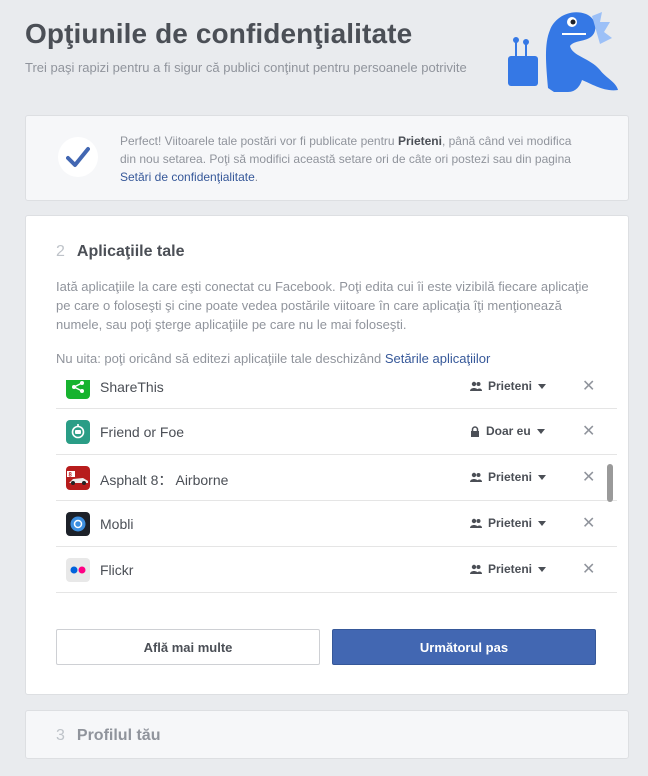 The height and width of the screenshot is (776, 648). What do you see at coordinates (563, 52) in the screenshot?
I see `privacy-dinosaur-illustration` at bounding box center [563, 52].